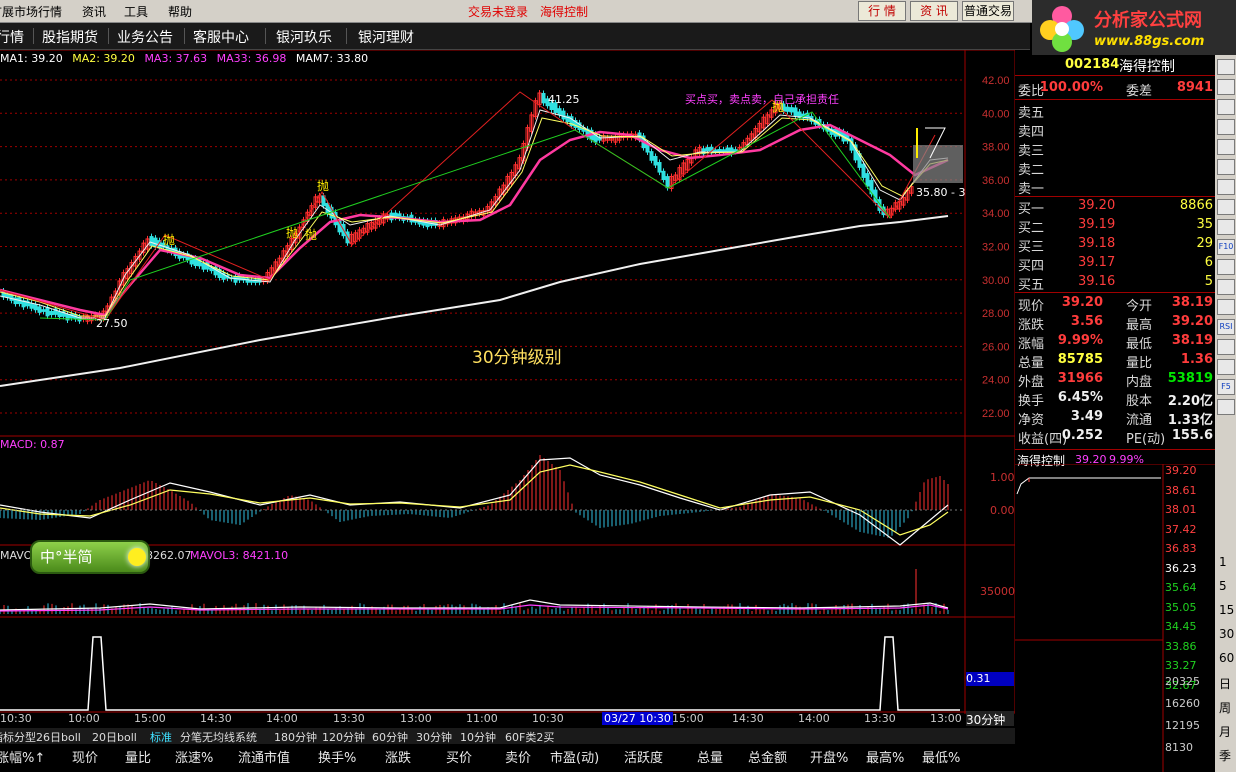 Image resolution: width=1236 pixels, height=772 pixels. I want to click on chart-icon, so click(1226, 167).